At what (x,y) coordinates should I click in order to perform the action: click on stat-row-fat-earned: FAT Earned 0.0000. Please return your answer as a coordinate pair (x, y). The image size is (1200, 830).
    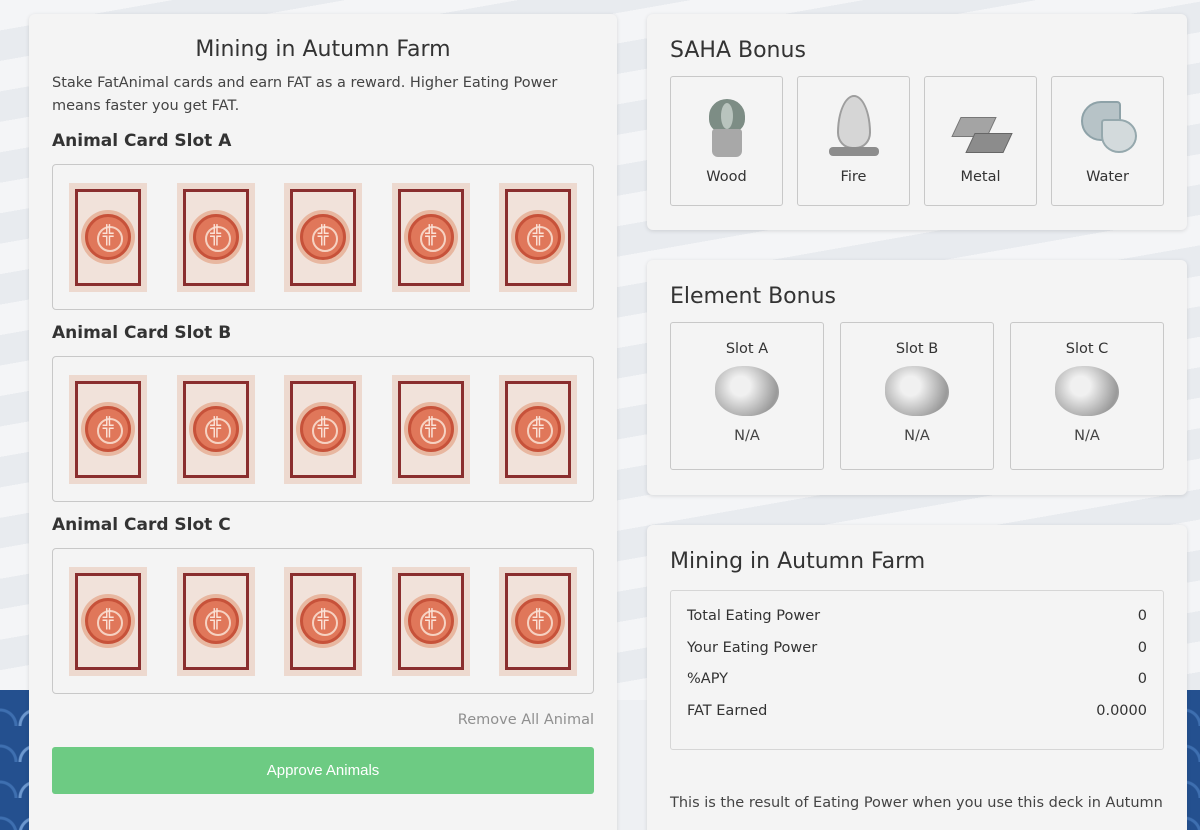
    Looking at the image, I should click on (917, 719).